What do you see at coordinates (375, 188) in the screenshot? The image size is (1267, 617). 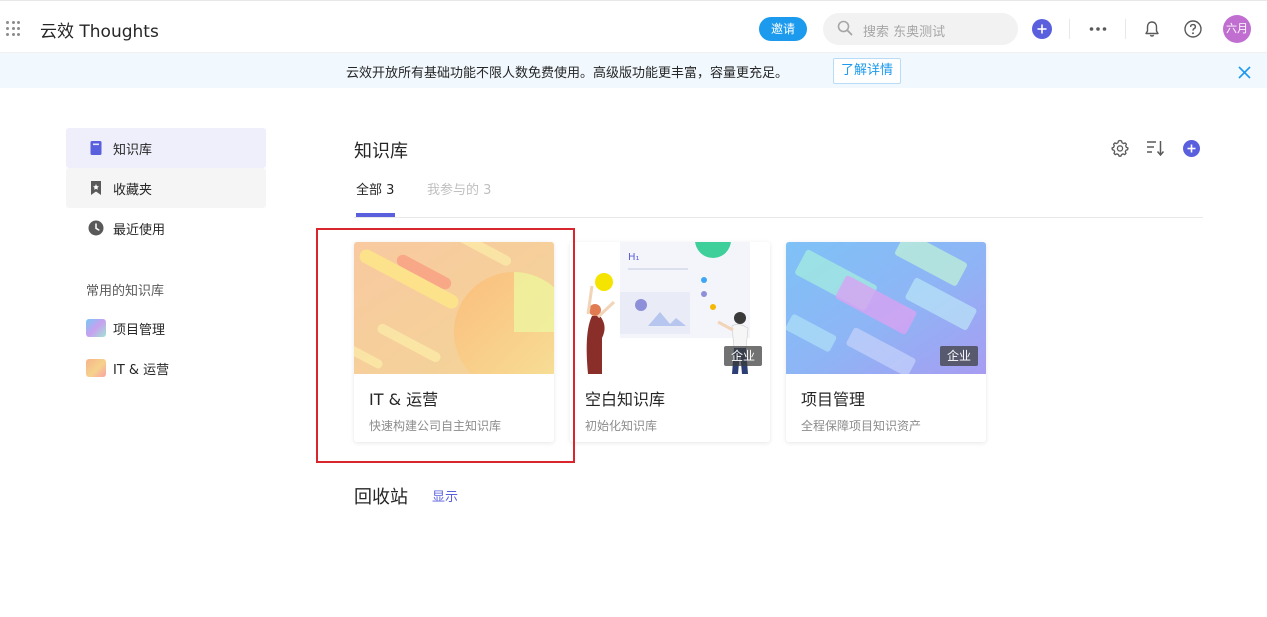 I see `tab-all: 全部 3` at bounding box center [375, 188].